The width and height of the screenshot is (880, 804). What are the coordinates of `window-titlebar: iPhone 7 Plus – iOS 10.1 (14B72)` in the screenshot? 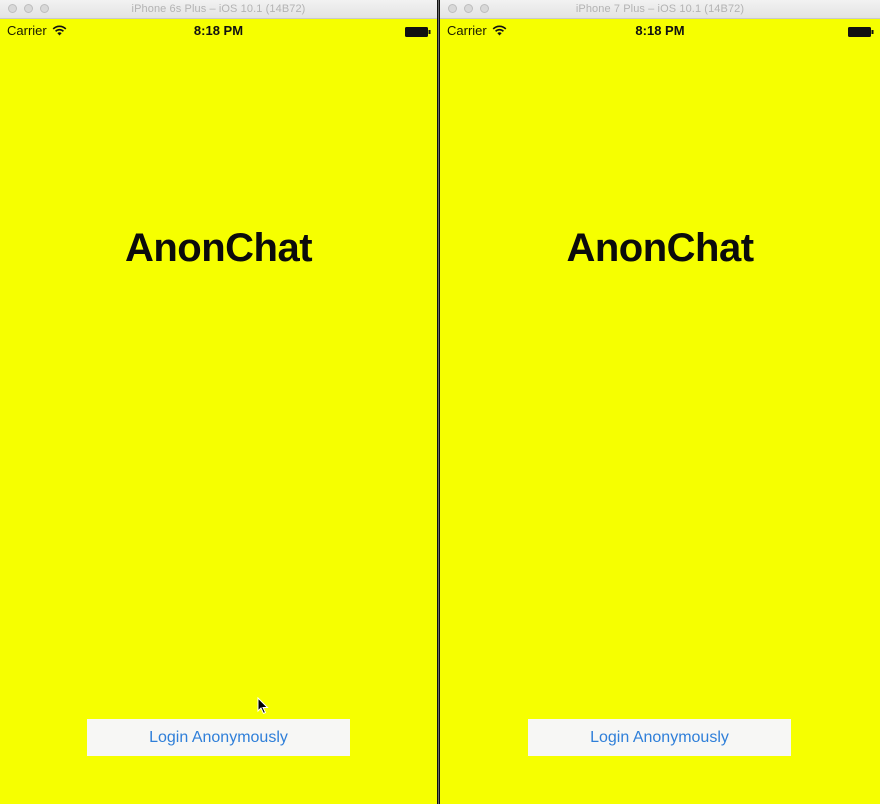 It's located at (660, 9).